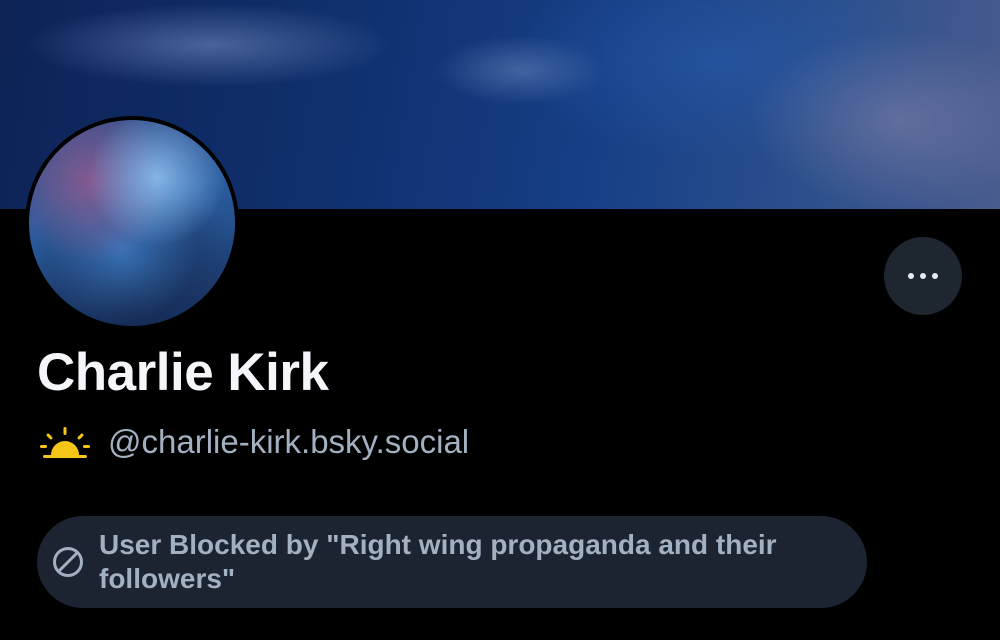 This screenshot has width=1000, height=640. Describe the element at coordinates (183, 372) in the screenshot. I see `display-name: Charlie Kirk` at that location.